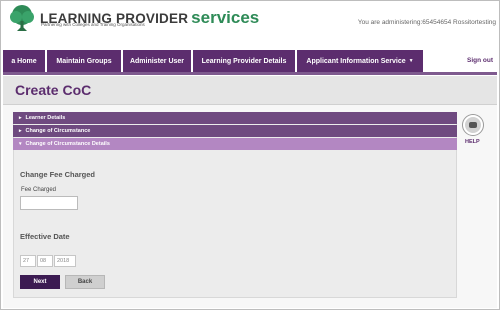 Image resolution: width=500 pixels, height=310 pixels. I want to click on nav-item-learning-provider-details-label: Learning Provider Details, so click(244, 61).